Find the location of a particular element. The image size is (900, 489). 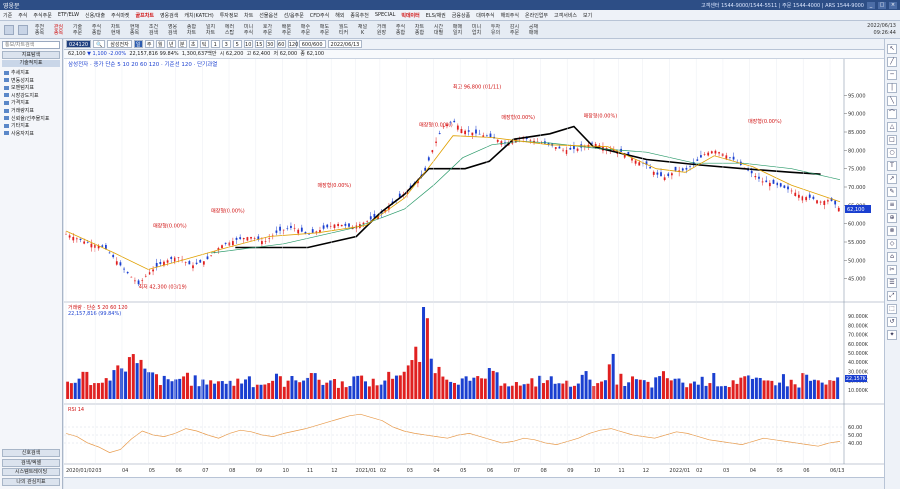

menu-item: 금융상품 is located at coordinates (461, 15).